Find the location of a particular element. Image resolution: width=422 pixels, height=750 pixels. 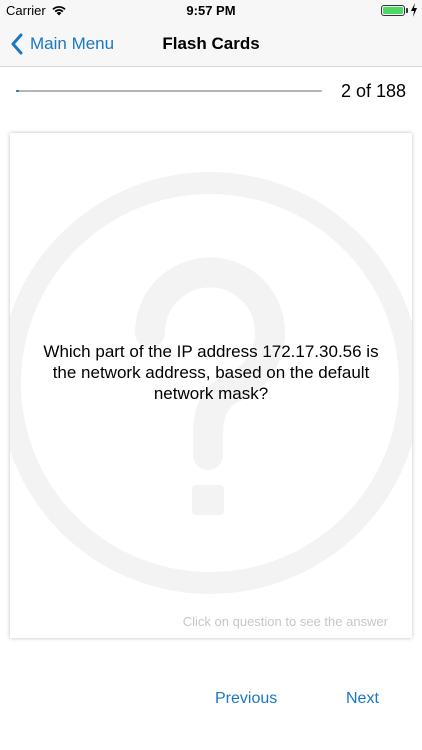

next-button: Next is located at coordinates (362, 699).